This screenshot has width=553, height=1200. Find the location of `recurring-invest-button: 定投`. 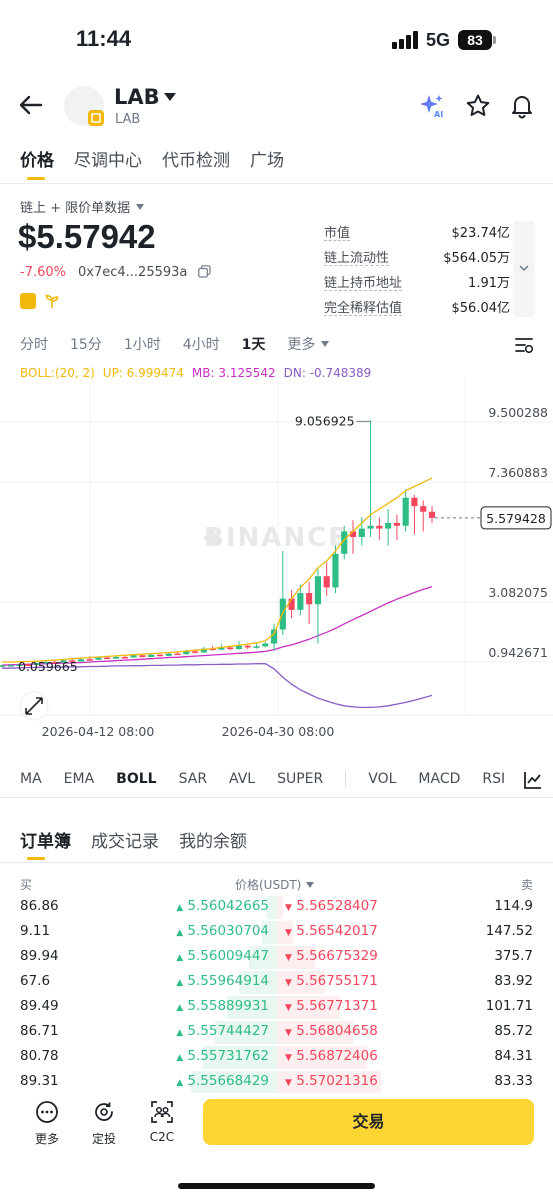

recurring-invest-button: 定投 is located at coordinates (104, 1123).